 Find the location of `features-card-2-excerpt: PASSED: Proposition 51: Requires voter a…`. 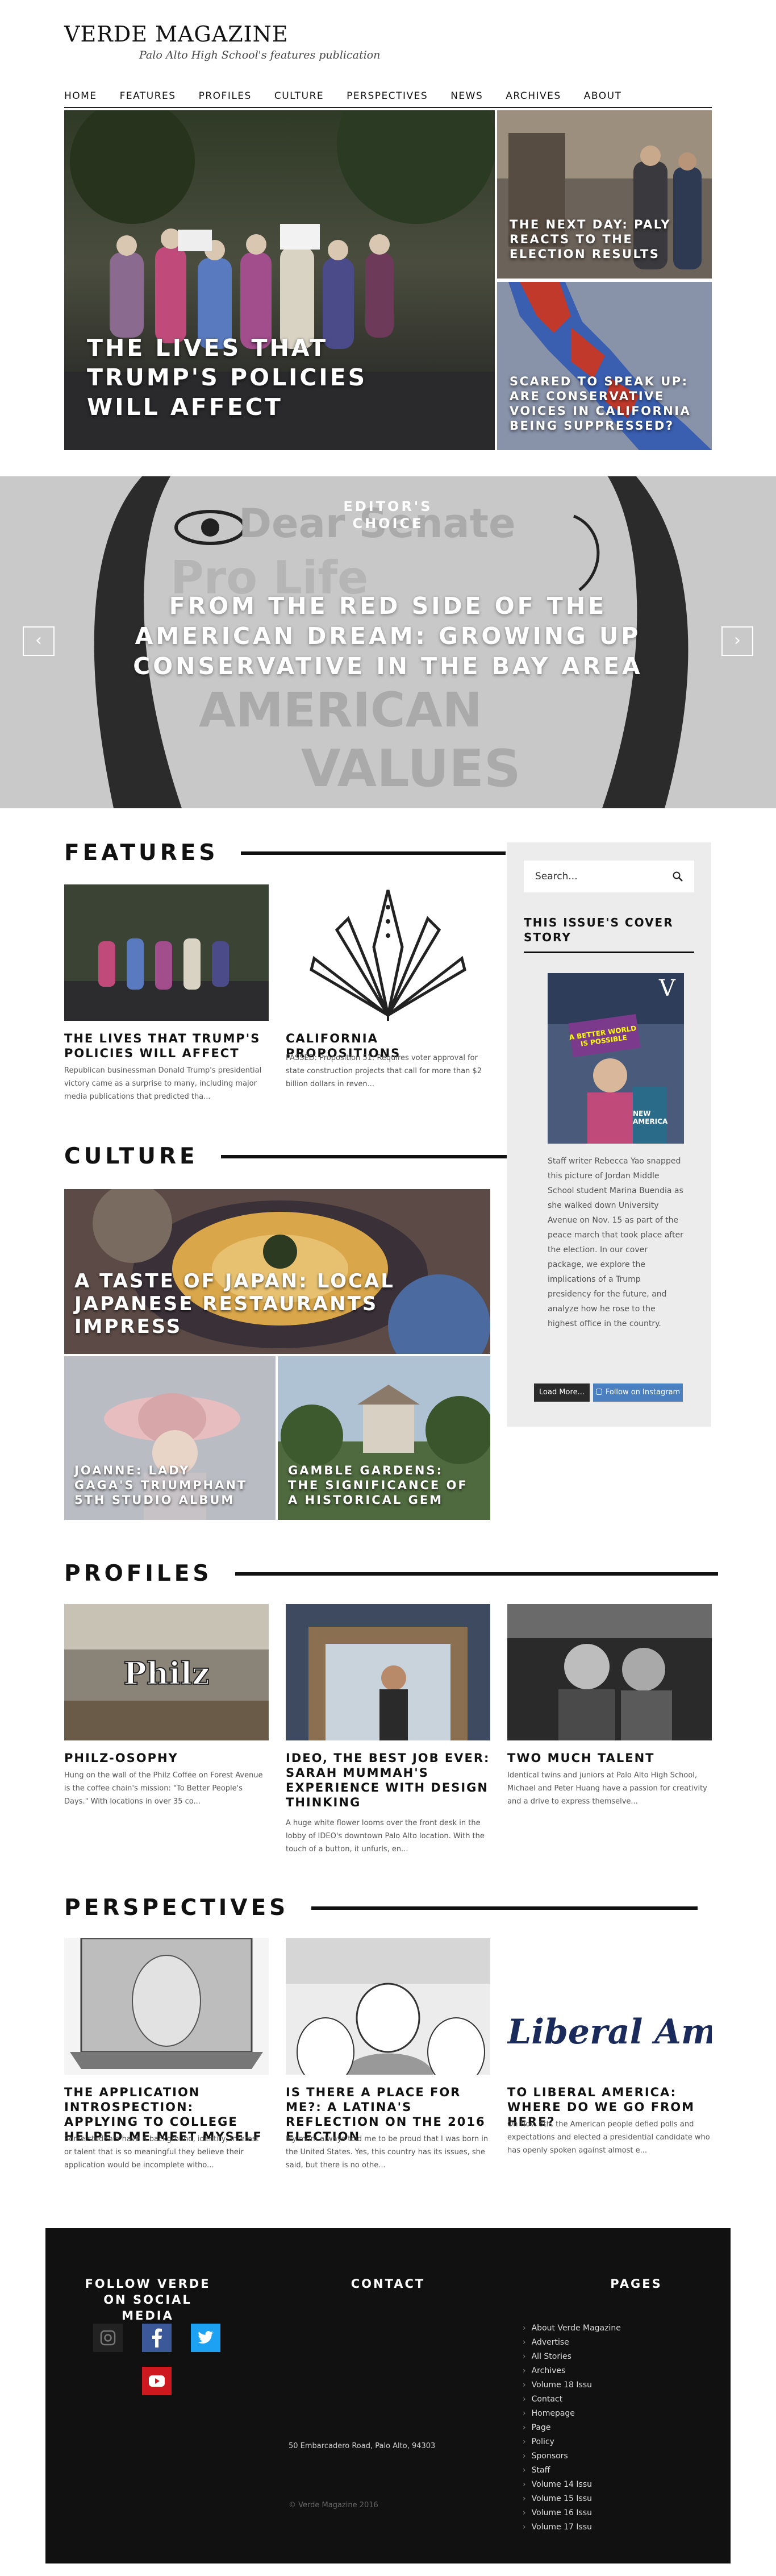

features-card-2-excerpt: PASSED: Proposition 51: Requires voter a… is located at coordinates (384, 1071).